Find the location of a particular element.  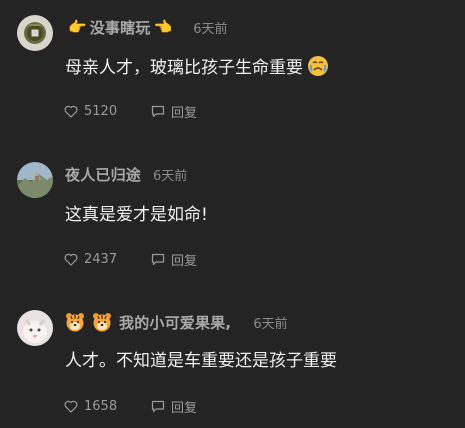

comment-actions: 5120 回复 is located at coordinates (130, 111).